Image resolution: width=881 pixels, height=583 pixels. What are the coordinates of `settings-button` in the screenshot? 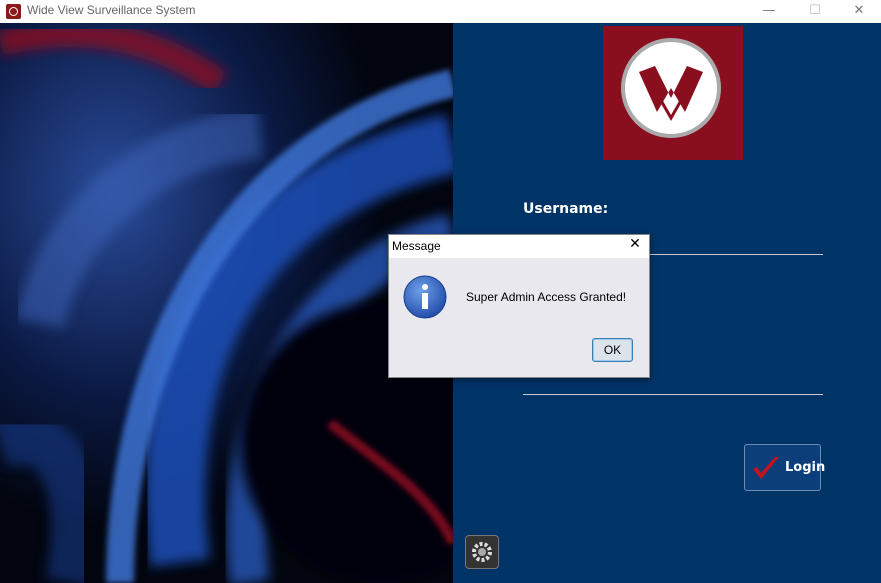 It's located at (482, 552).